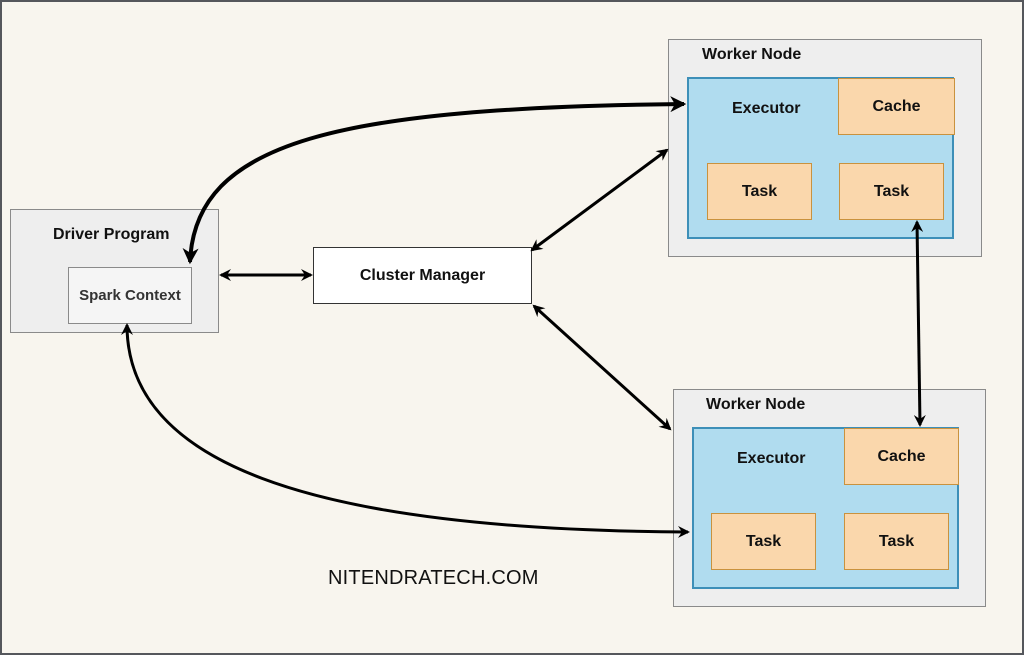  I want to click on worker-node-2: Worker Node Executor Cache Task Task, so click(829, 498).